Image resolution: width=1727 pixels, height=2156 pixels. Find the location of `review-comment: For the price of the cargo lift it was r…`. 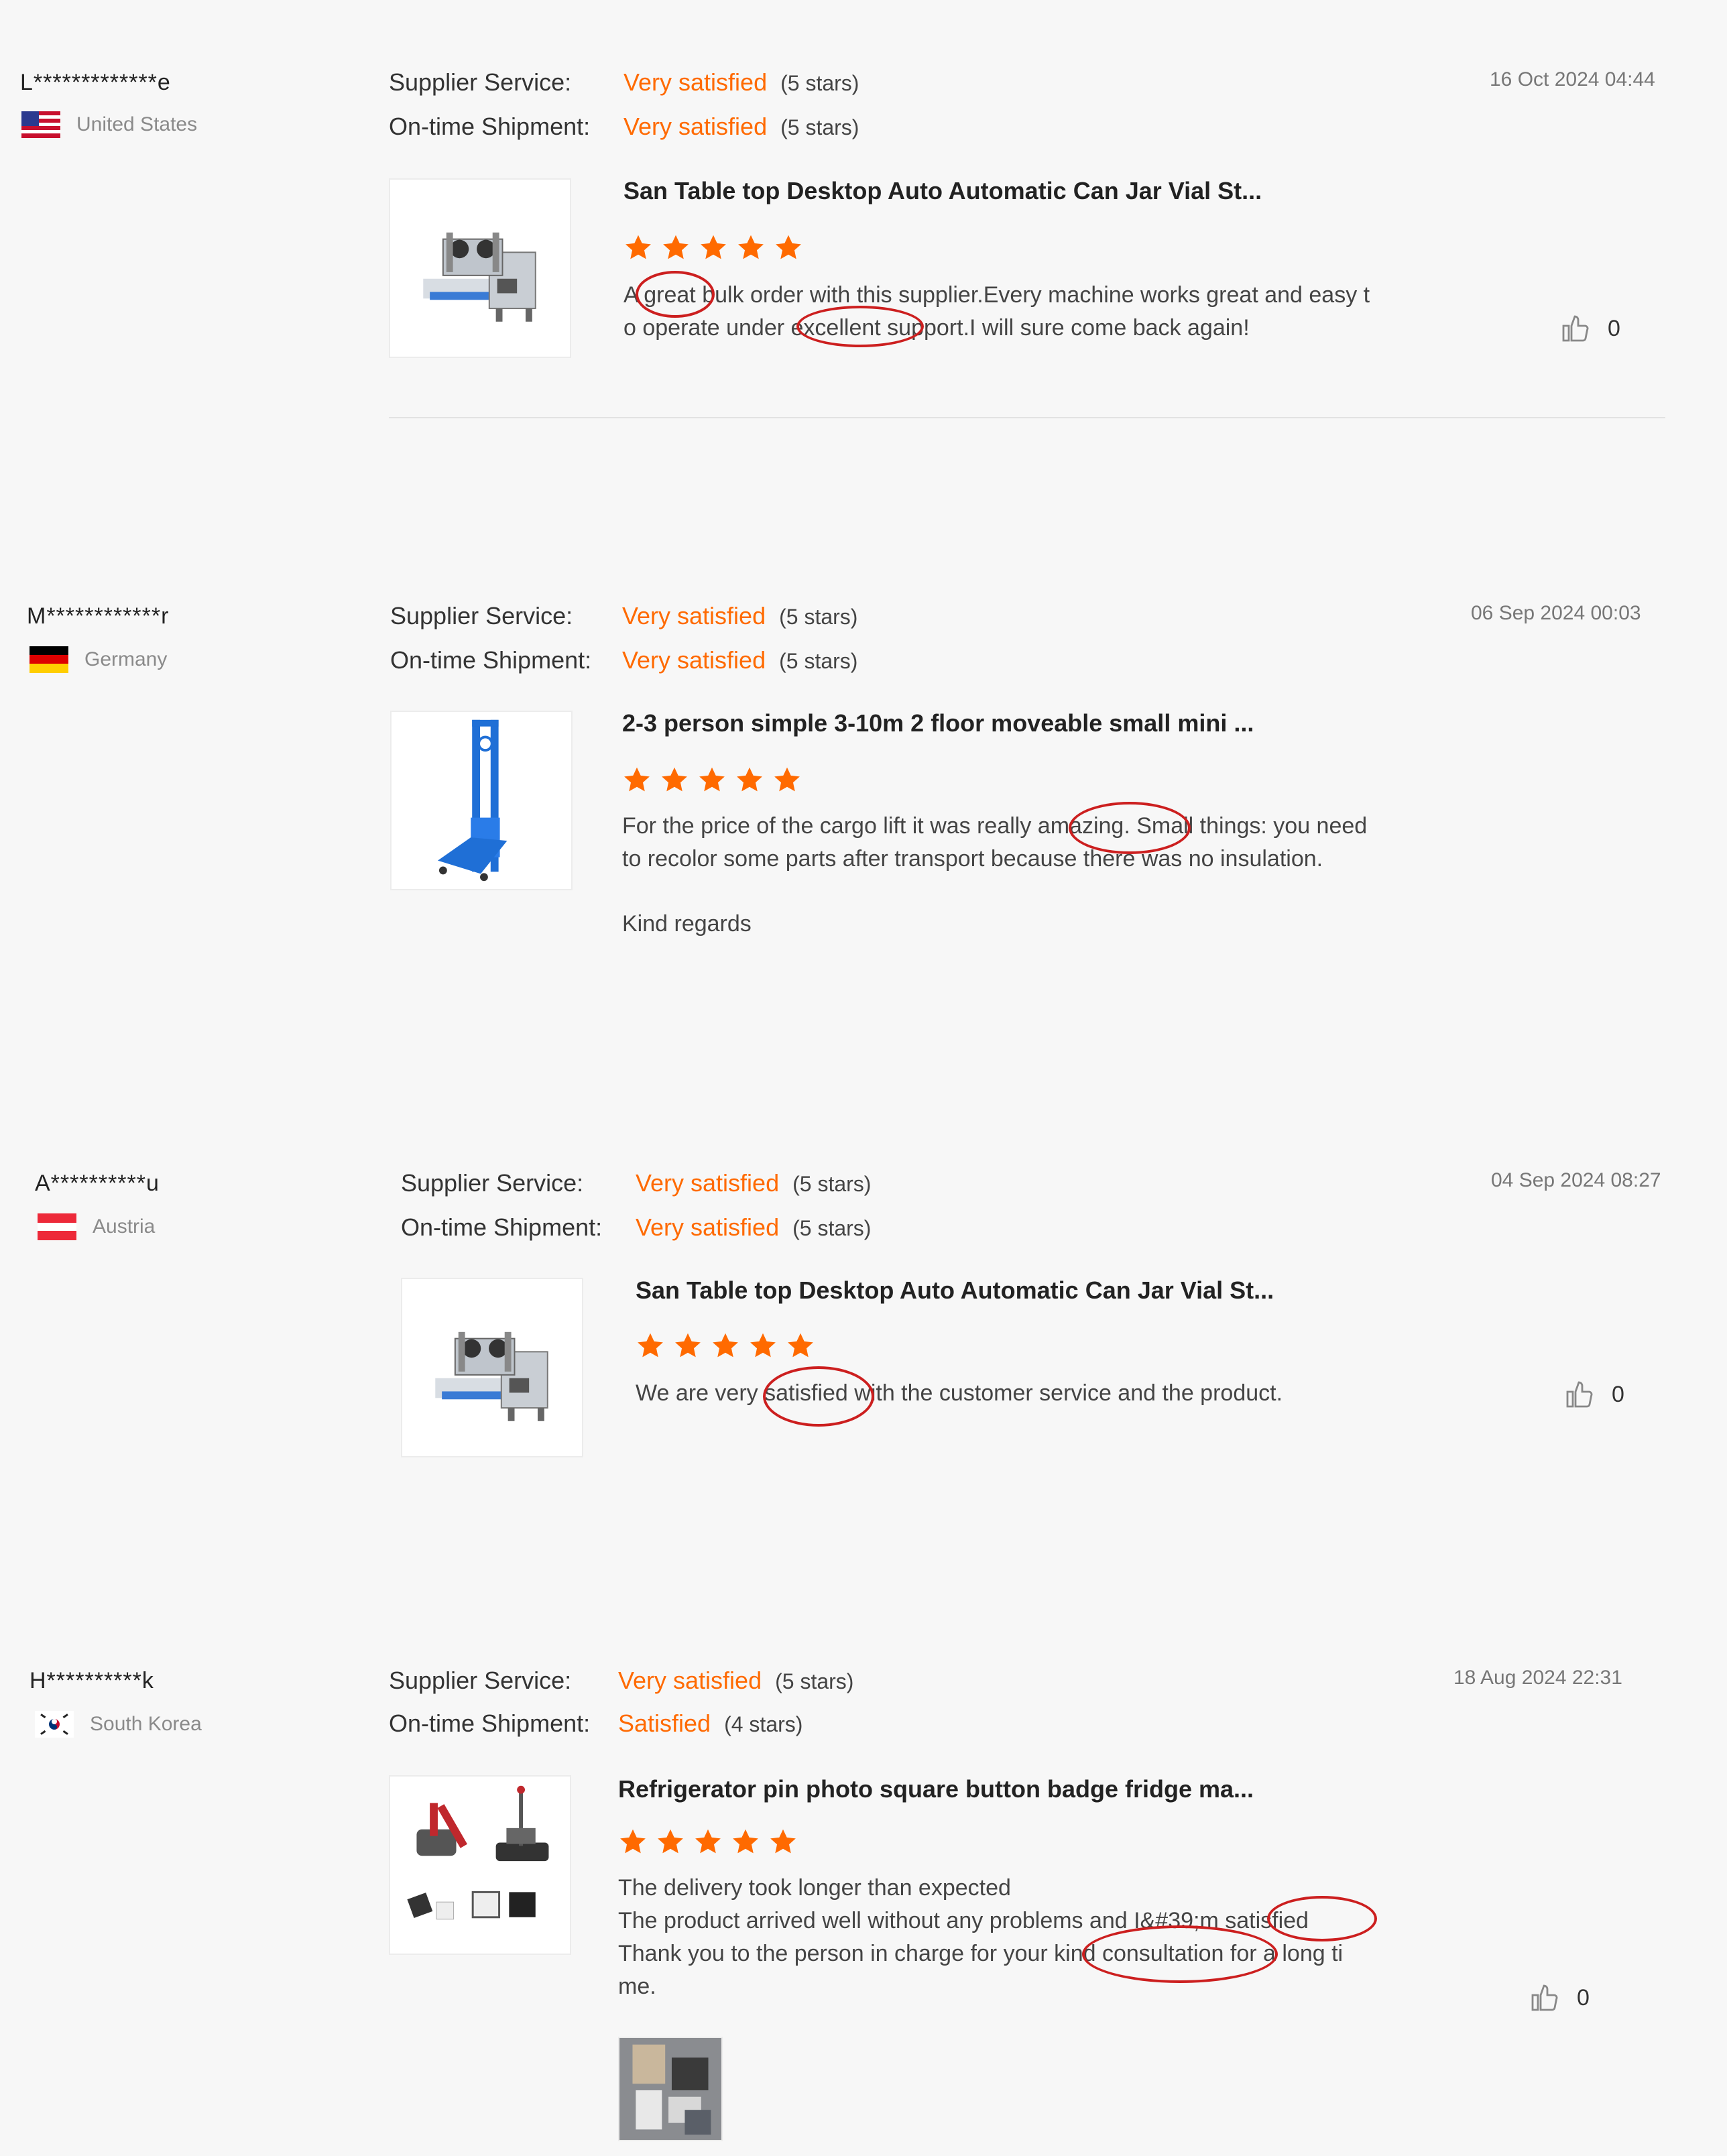

review-comment: For the price of the cargo lift it was r… is located at coordinates (995, 843).